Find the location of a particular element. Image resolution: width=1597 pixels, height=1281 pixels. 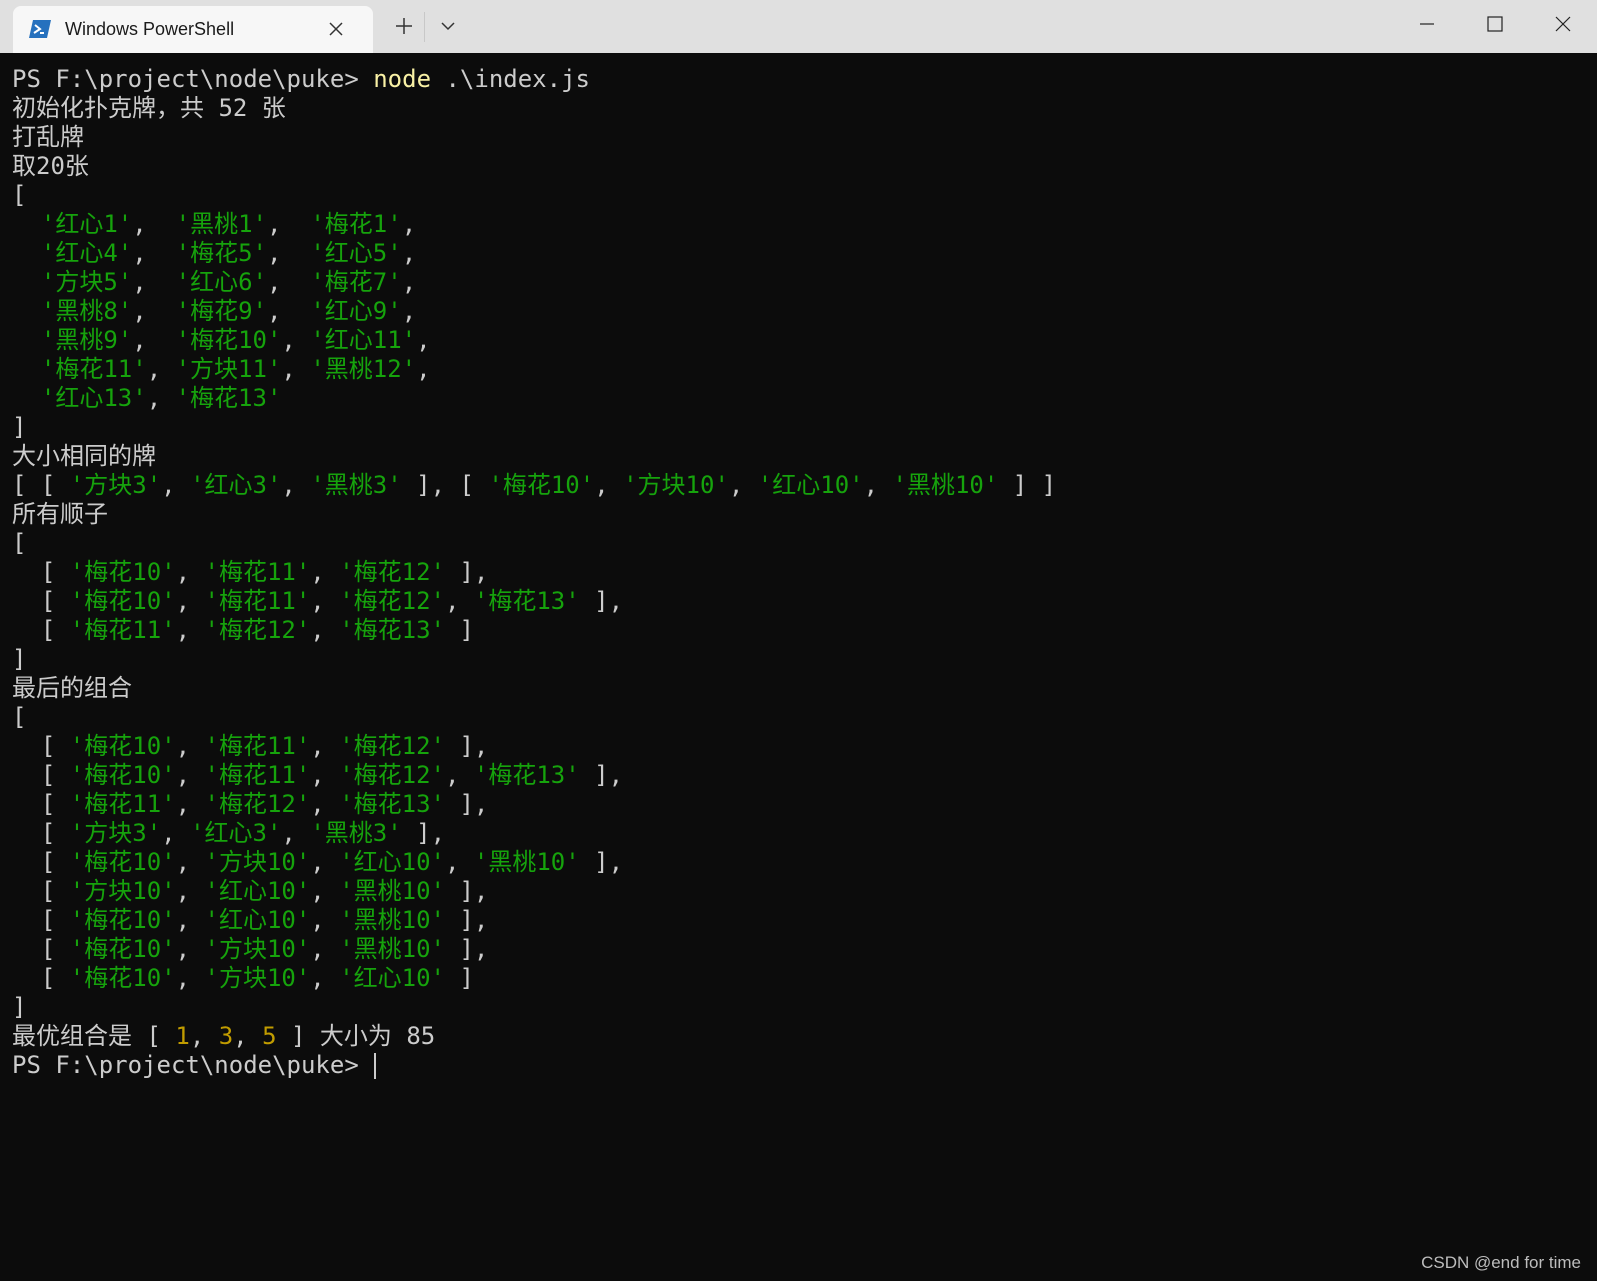

maximize-icon is located at coordinates (1495, 24).